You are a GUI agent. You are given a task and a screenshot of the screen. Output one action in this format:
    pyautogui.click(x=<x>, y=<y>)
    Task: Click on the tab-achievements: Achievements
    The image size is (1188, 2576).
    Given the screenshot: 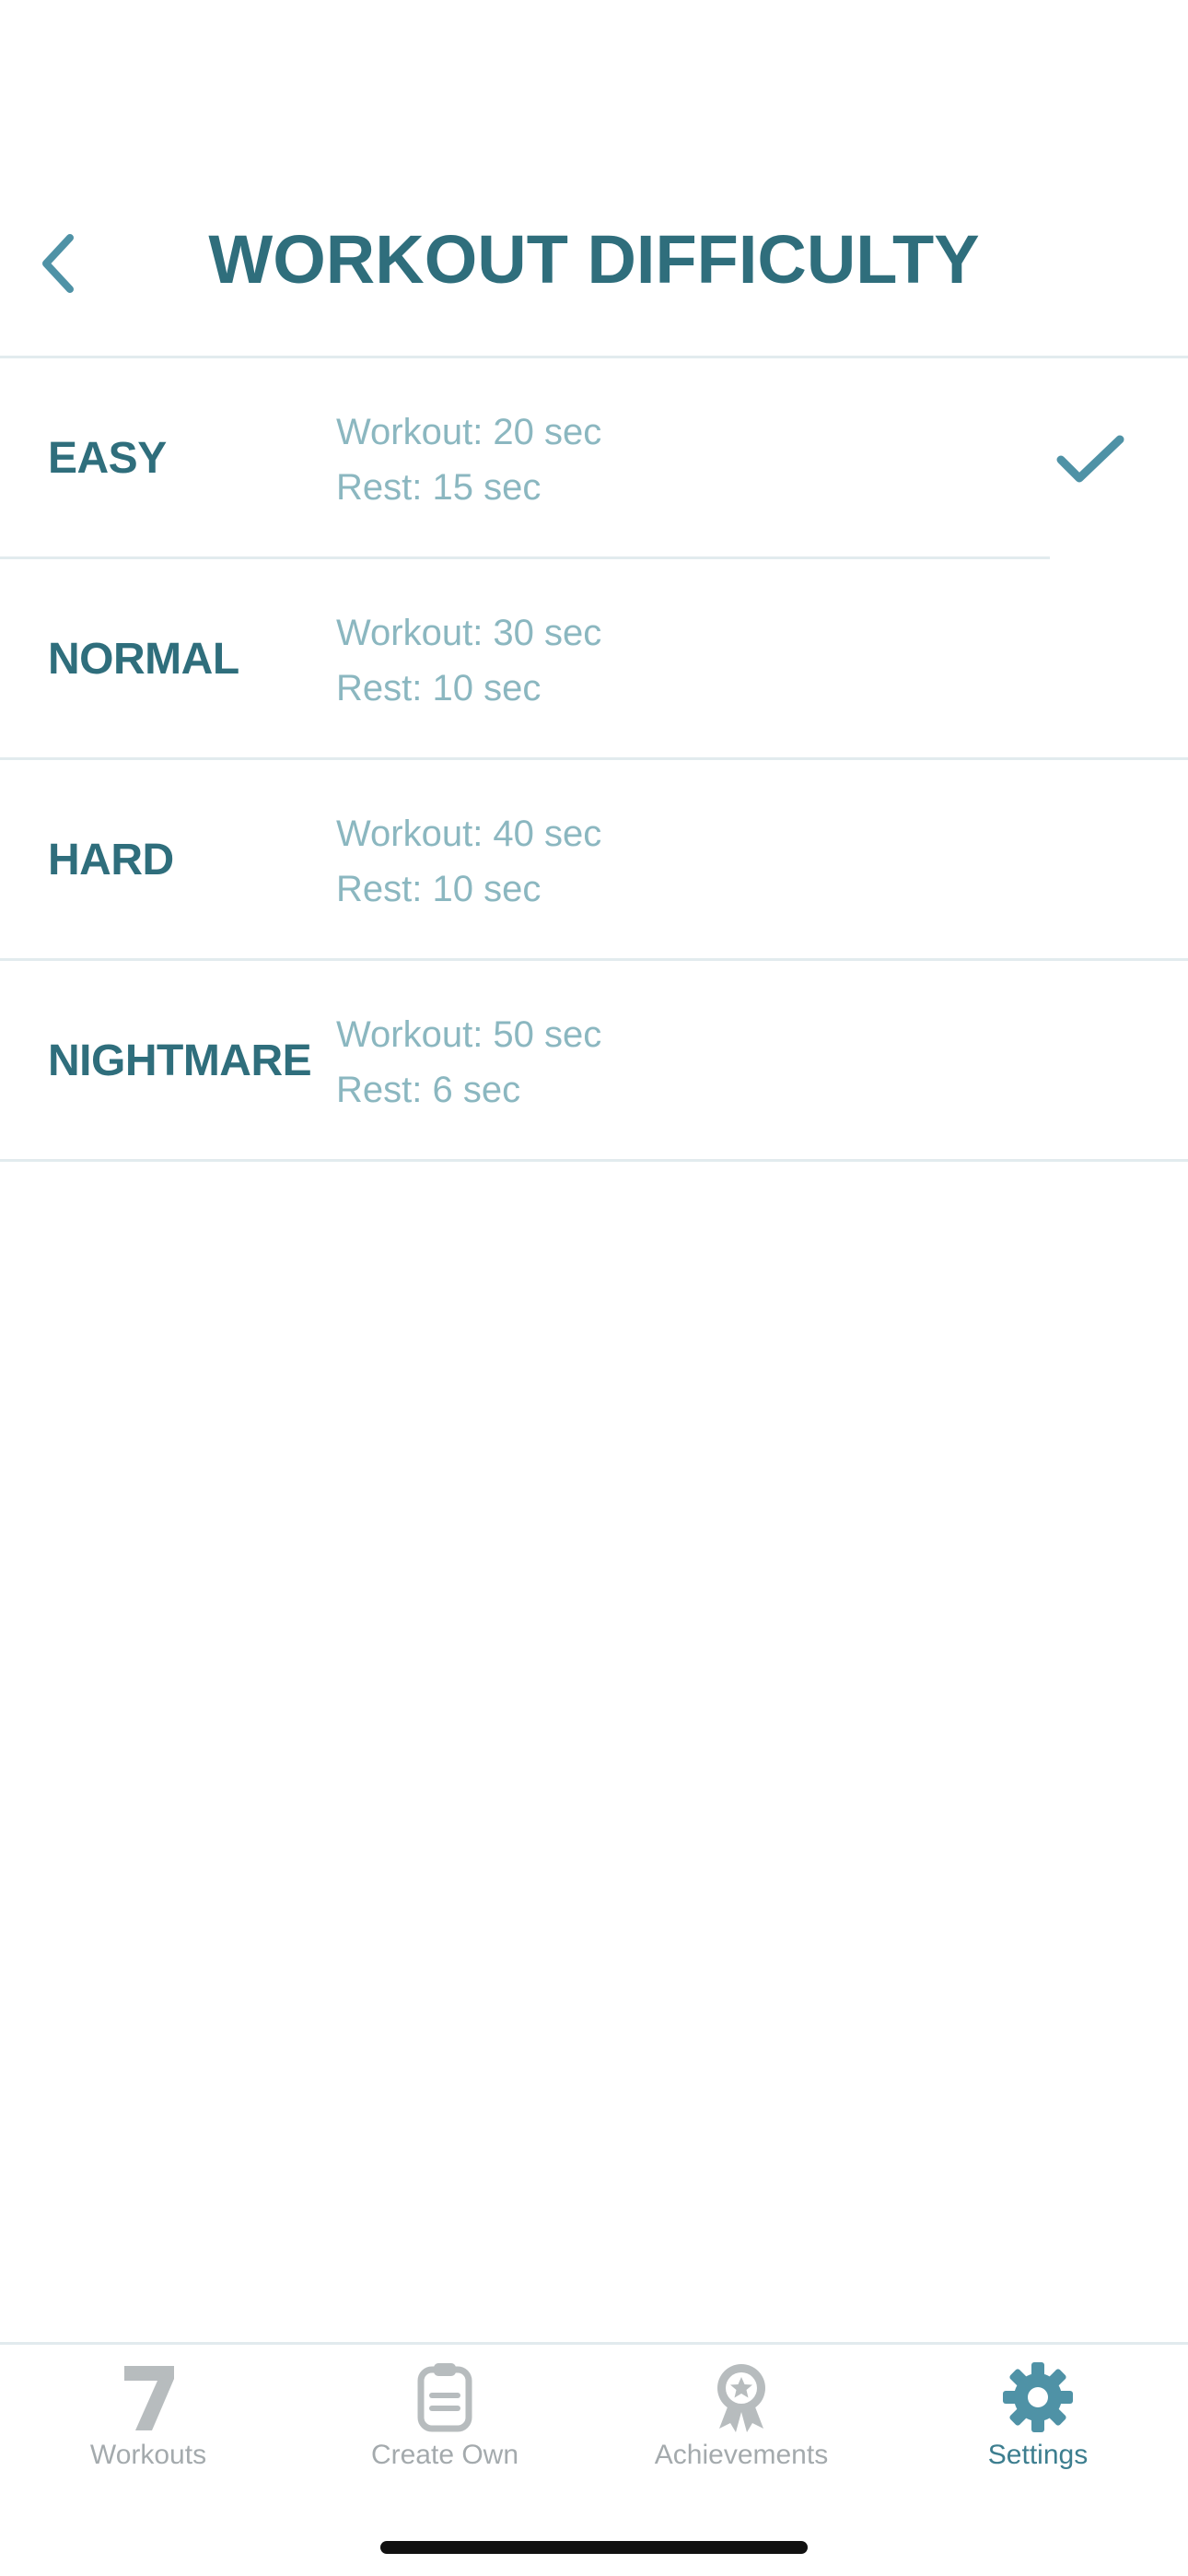 What is the action you would take?
    pyautogui.click(x=741, y=2424)
    